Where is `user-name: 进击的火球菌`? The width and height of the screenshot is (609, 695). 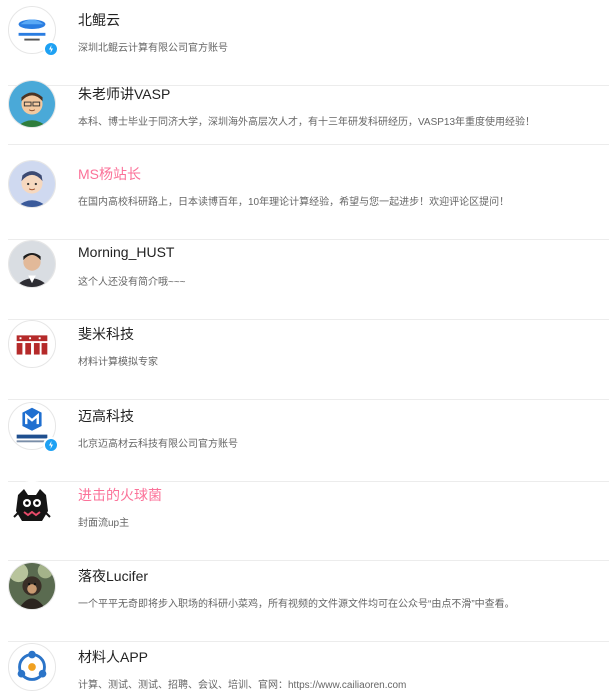 user-name: 进击的火球菌 is located at coordinates (120, 495).